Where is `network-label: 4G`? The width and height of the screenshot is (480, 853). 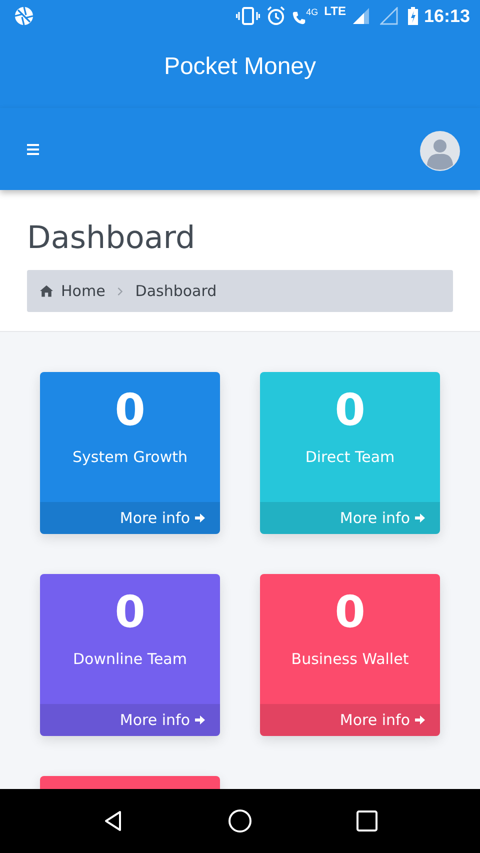
network-label: 4G is located at coordinates (312, 12).